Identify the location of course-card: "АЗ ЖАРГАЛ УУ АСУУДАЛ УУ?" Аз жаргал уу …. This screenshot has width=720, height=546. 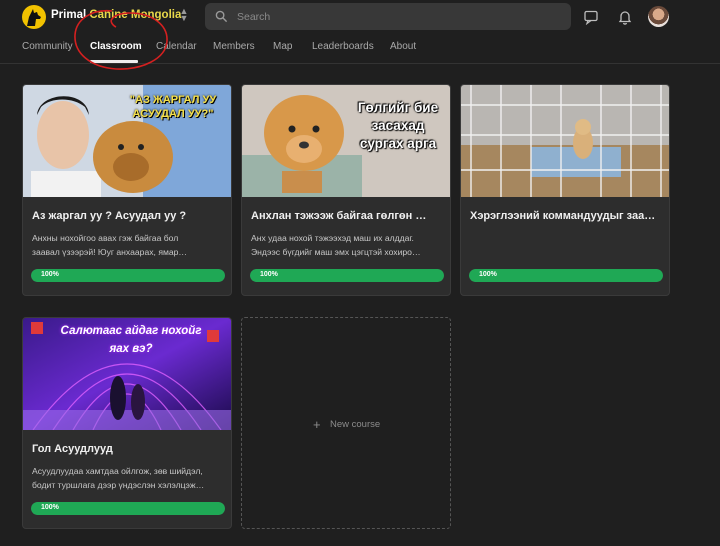
(127, 190).